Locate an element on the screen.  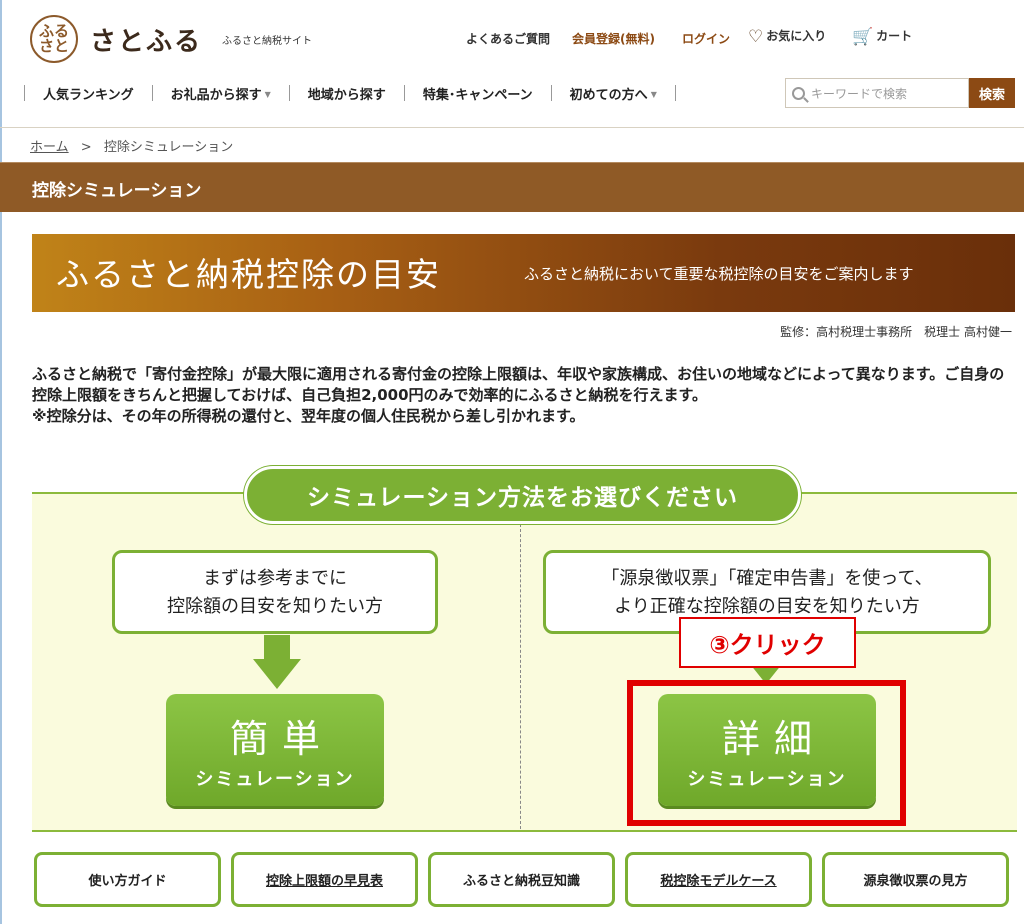
intro-note: ※控除分は、その年の所得税の還付と、翌年度の個人住民税から差し引かれます。 is located at coordinates (308, 416).